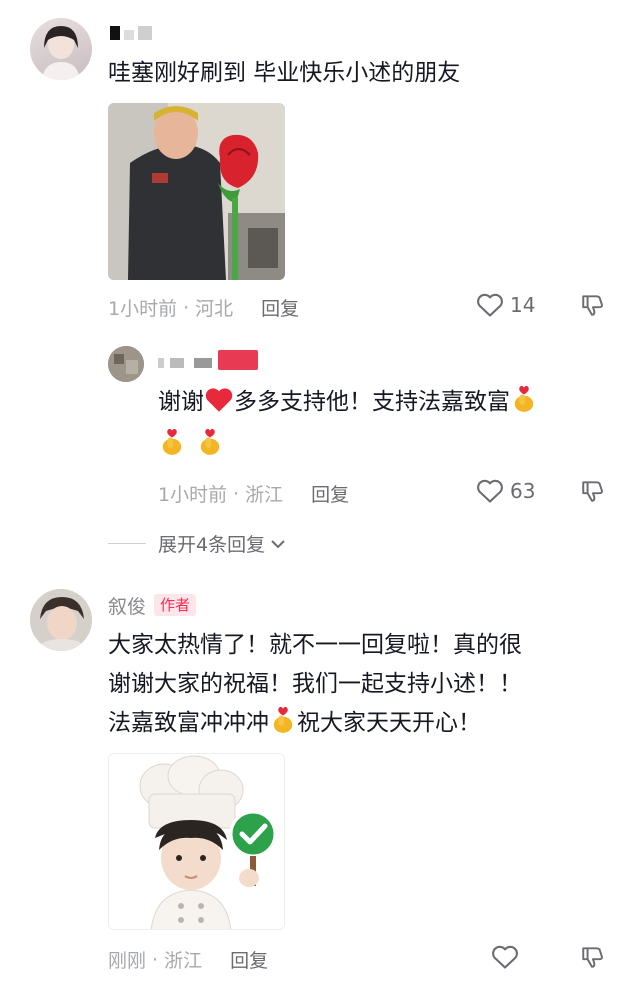 Image resolution: width=640 pixels, height=983 pixels. Describe the element at coordinates (212, 545) in the screenshot. I see `expand-replies-label: 展开4条回复` at that location.